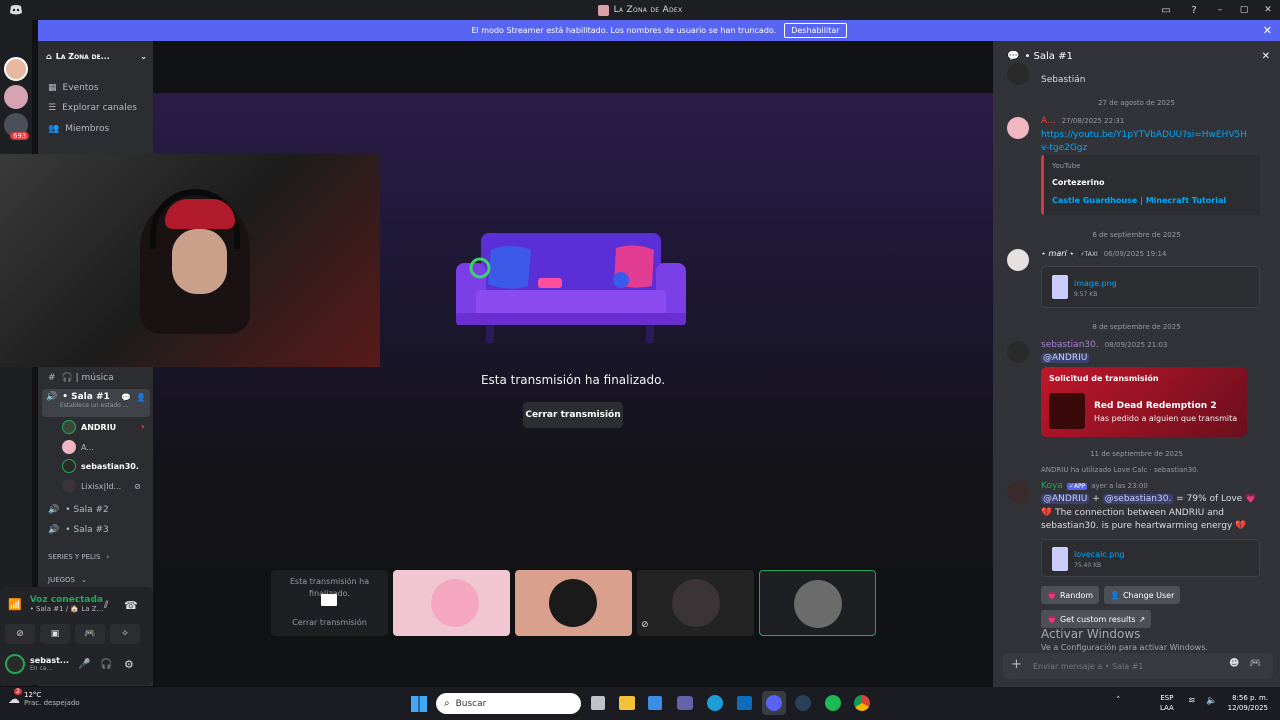 This screenshot has width=1280, height=720. What do you see at coordinates (715, 703) in the screenshot?
I see `edge-icon` at bounding box center [715, 703].